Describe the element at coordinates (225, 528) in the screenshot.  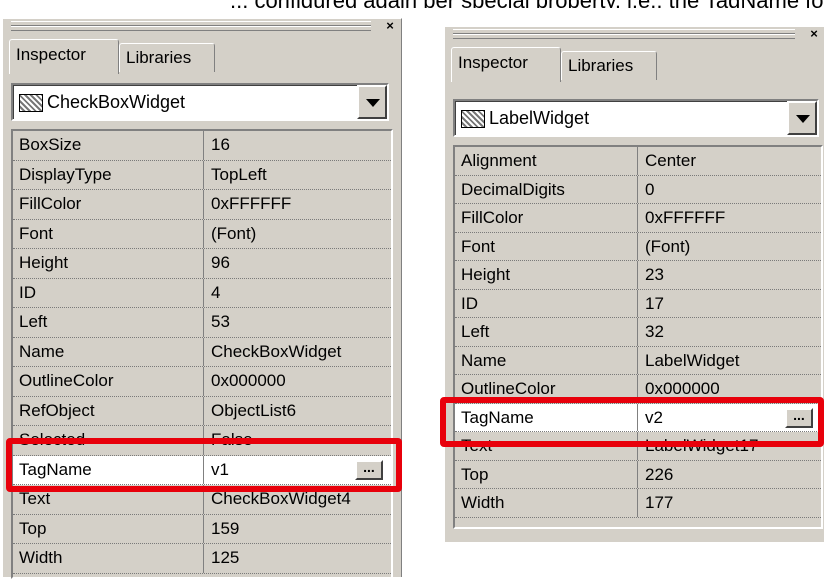
I see `property-value: 159` at that location.